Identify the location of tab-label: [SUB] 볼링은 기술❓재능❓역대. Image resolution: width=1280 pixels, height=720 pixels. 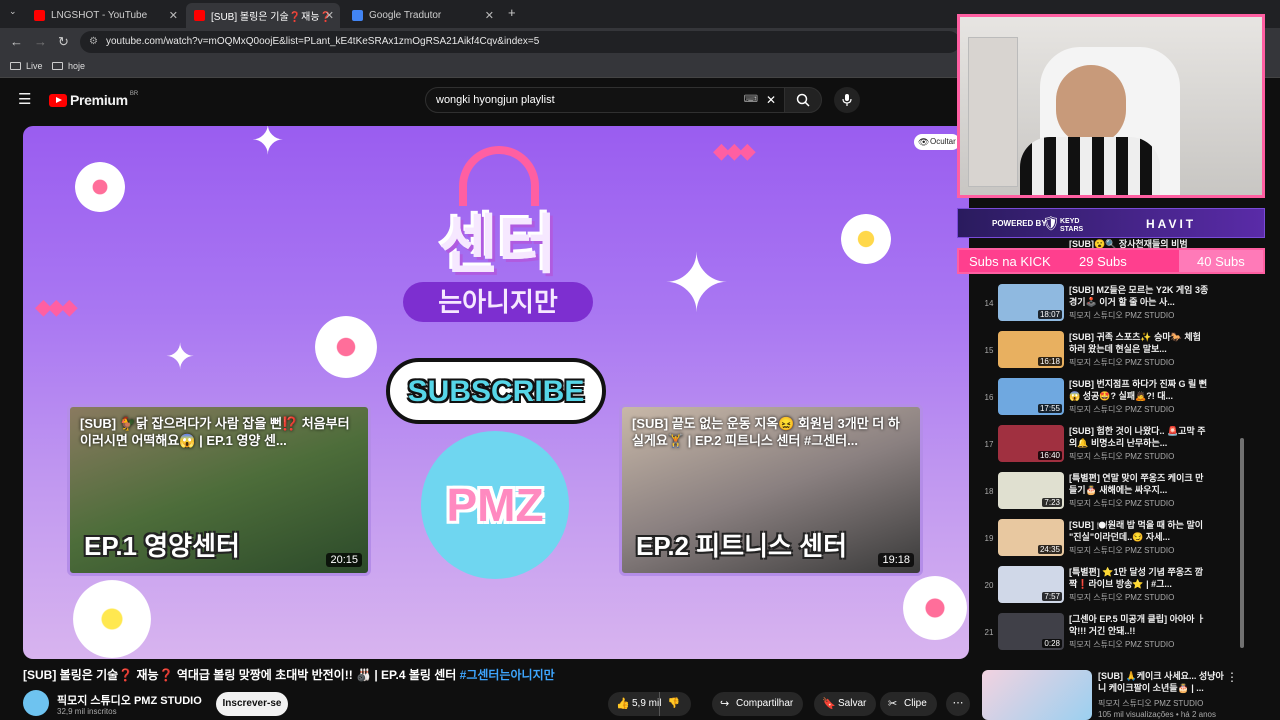
(270, 17).